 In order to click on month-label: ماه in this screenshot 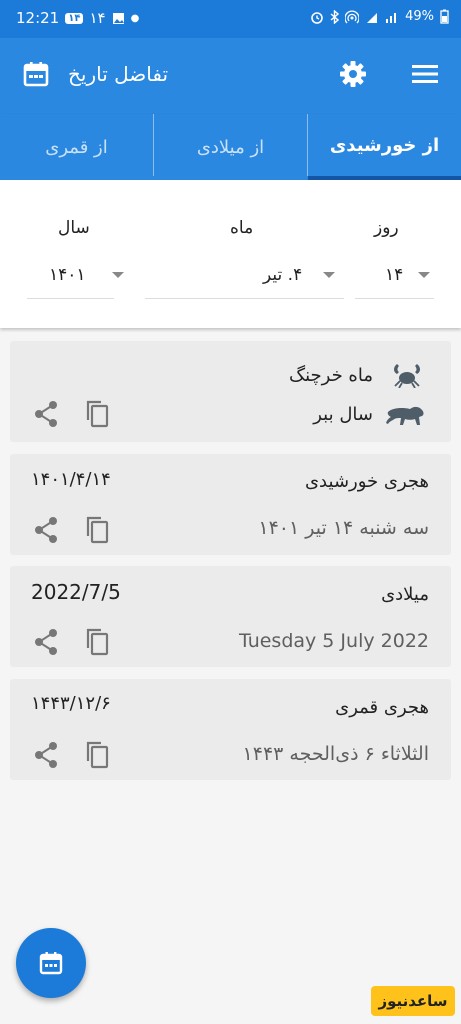, I will do `click(242, 228)`.